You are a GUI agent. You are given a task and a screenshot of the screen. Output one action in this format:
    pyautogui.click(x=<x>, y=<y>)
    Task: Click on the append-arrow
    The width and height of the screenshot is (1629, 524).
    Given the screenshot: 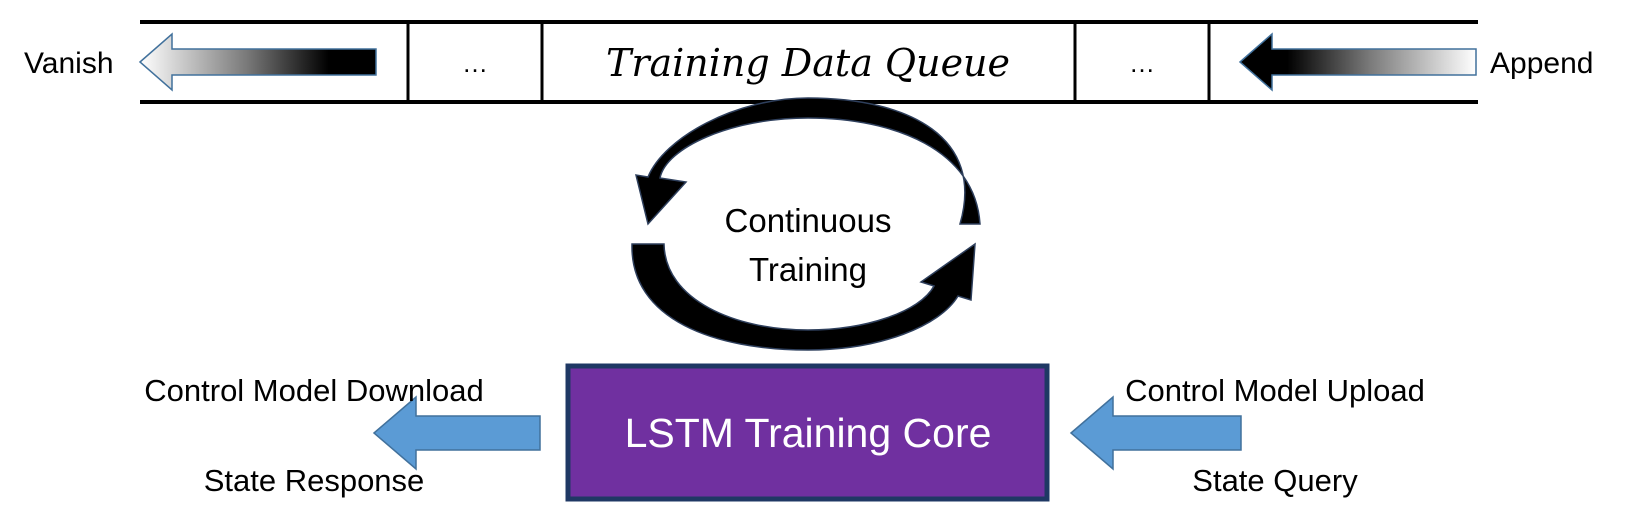 What is the action you would take?
    pyautogui.click(x=1357, y=62)
    